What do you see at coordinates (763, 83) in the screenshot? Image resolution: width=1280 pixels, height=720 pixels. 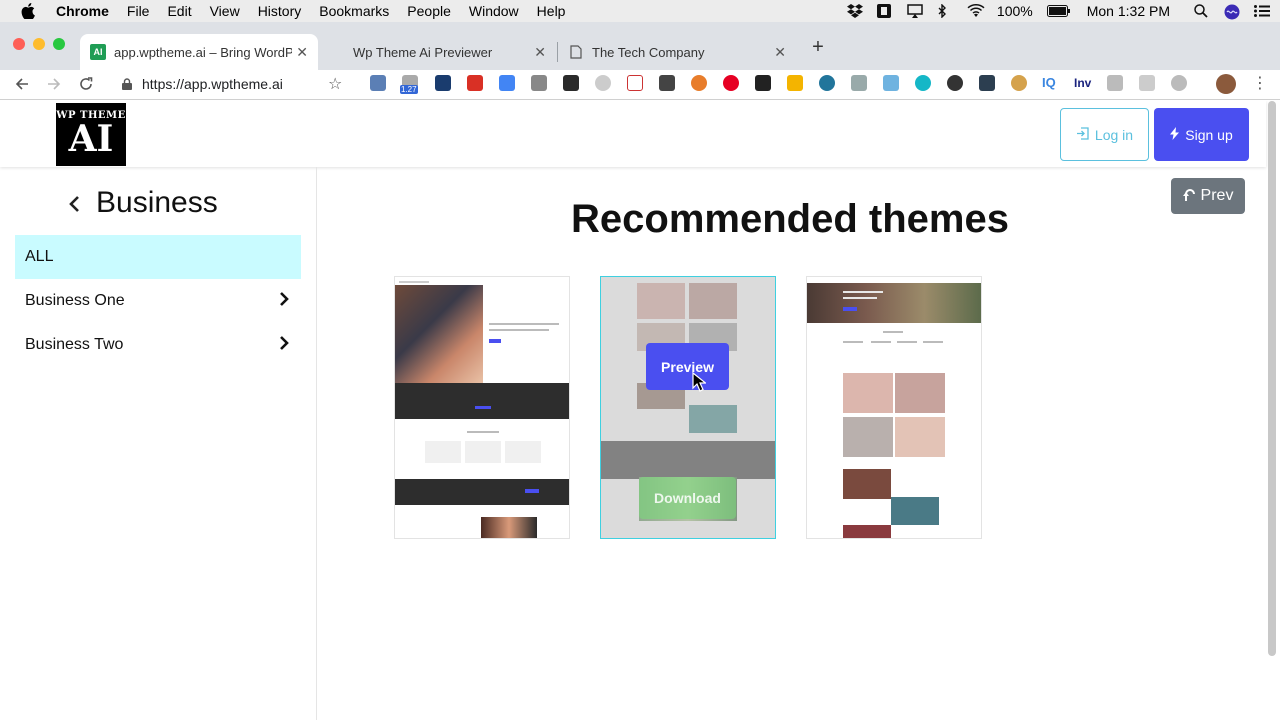 I see `extension-m-icon` at bounding box center [763, 83].